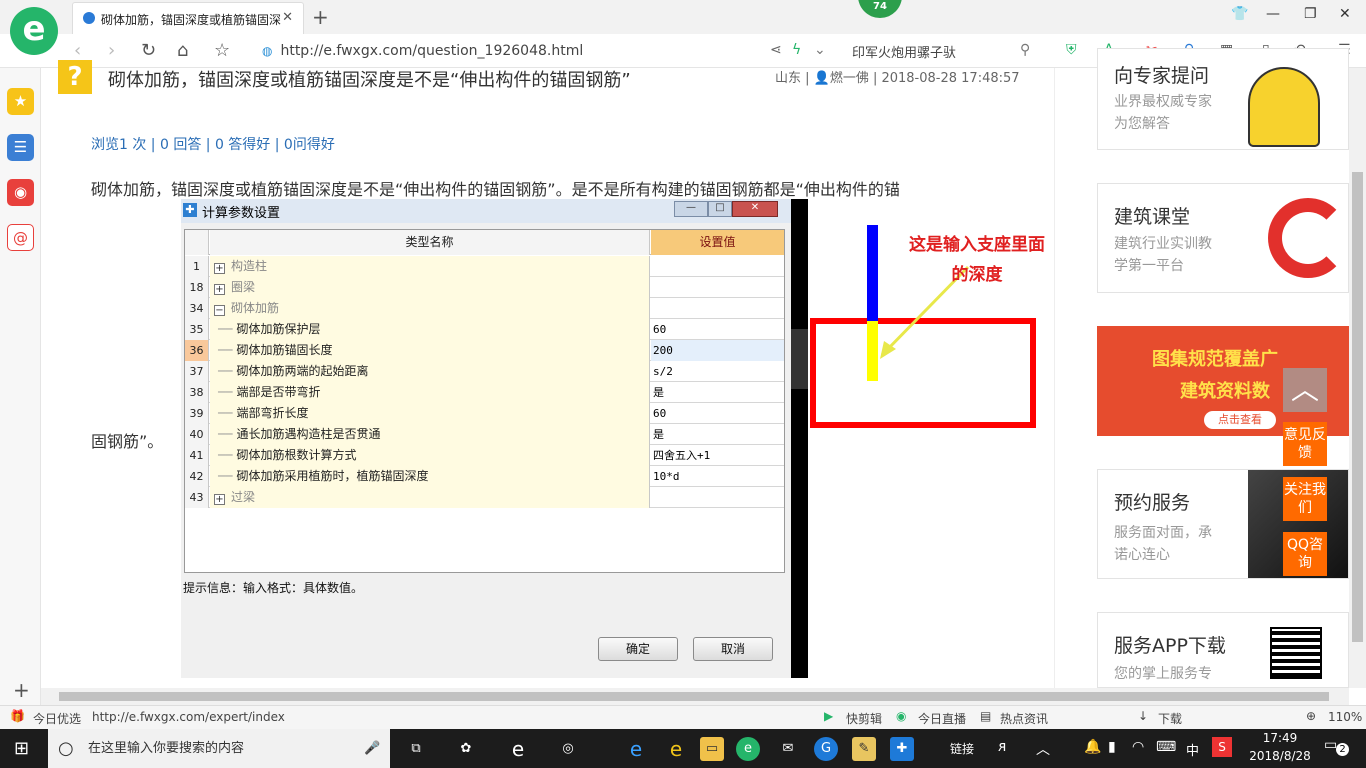 The image size is (1366, 768). Describe the element at coordinates (1222, 747) in the screenshot. I see `sogou-icon: S` at that location.